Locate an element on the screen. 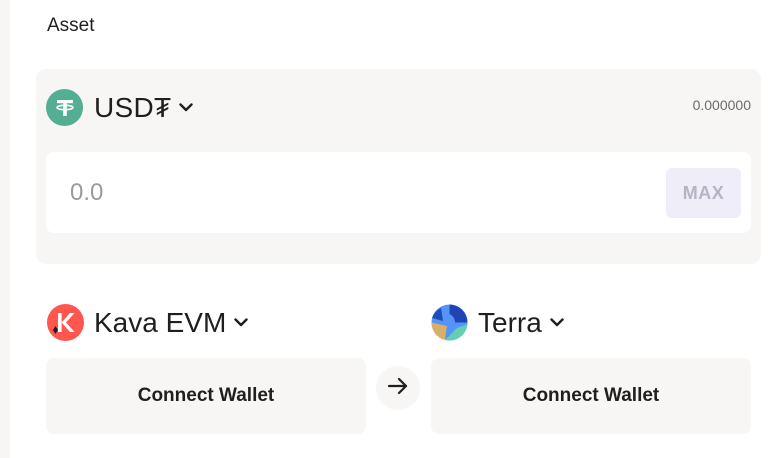 The height and width of the screenshot is (458, 777). tether-icon is located at coordinates (64, 107).